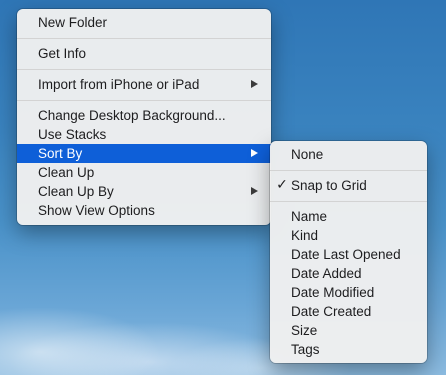  Describe the element at coordinates (326, 273) in the screenshot. I see `menu-item-label: Date Added` at that location.